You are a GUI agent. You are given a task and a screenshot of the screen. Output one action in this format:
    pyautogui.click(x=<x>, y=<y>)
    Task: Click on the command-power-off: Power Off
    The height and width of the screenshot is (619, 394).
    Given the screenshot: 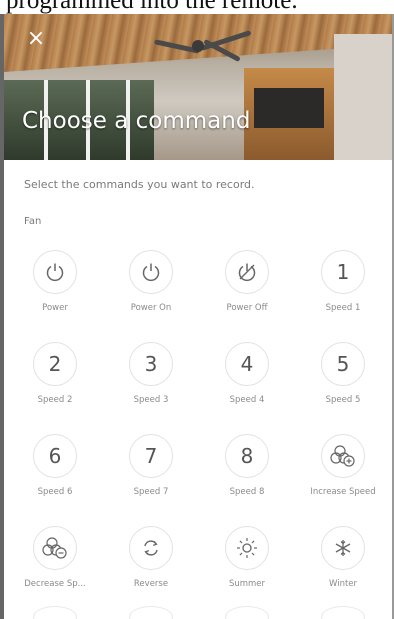 What is the action you would take?
    pyautogui.click(x=247, y=281)
    